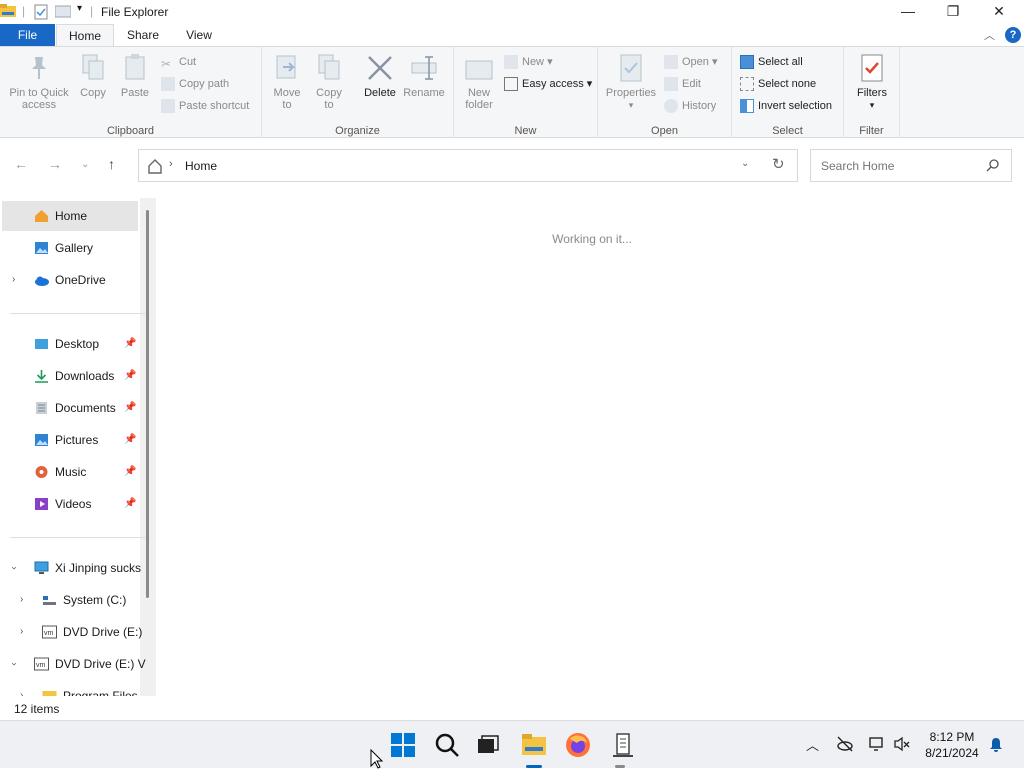 The width and height of the screenshot is (1024, 769). Describe the element at coordinates (178, 62) in the screenshot. I see `cut-button: ✂ Cut` at that location.